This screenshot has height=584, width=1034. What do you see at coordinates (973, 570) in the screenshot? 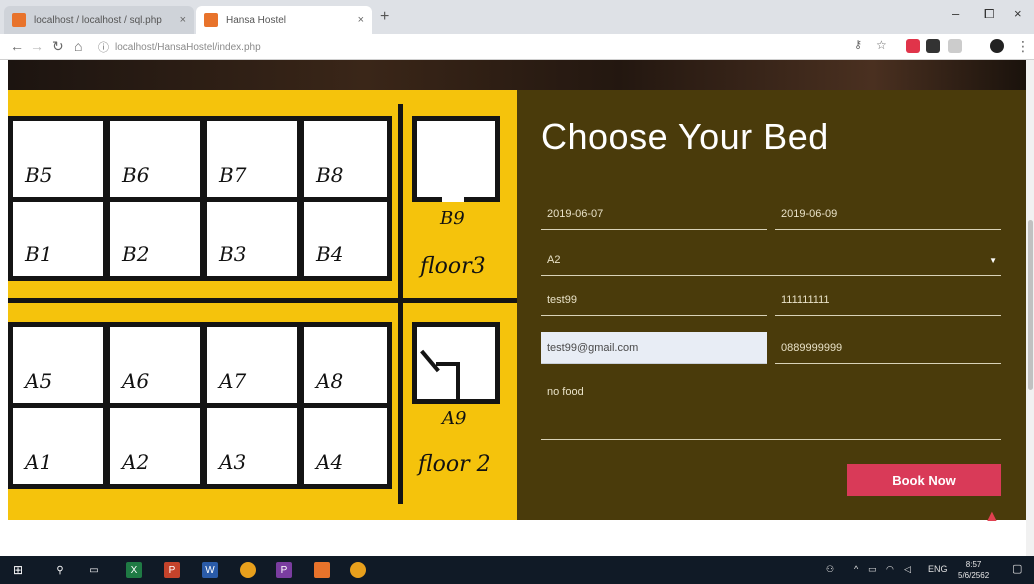
I see `system-clock: 8:57 5/6/2562` at bounding box center [973, 570].